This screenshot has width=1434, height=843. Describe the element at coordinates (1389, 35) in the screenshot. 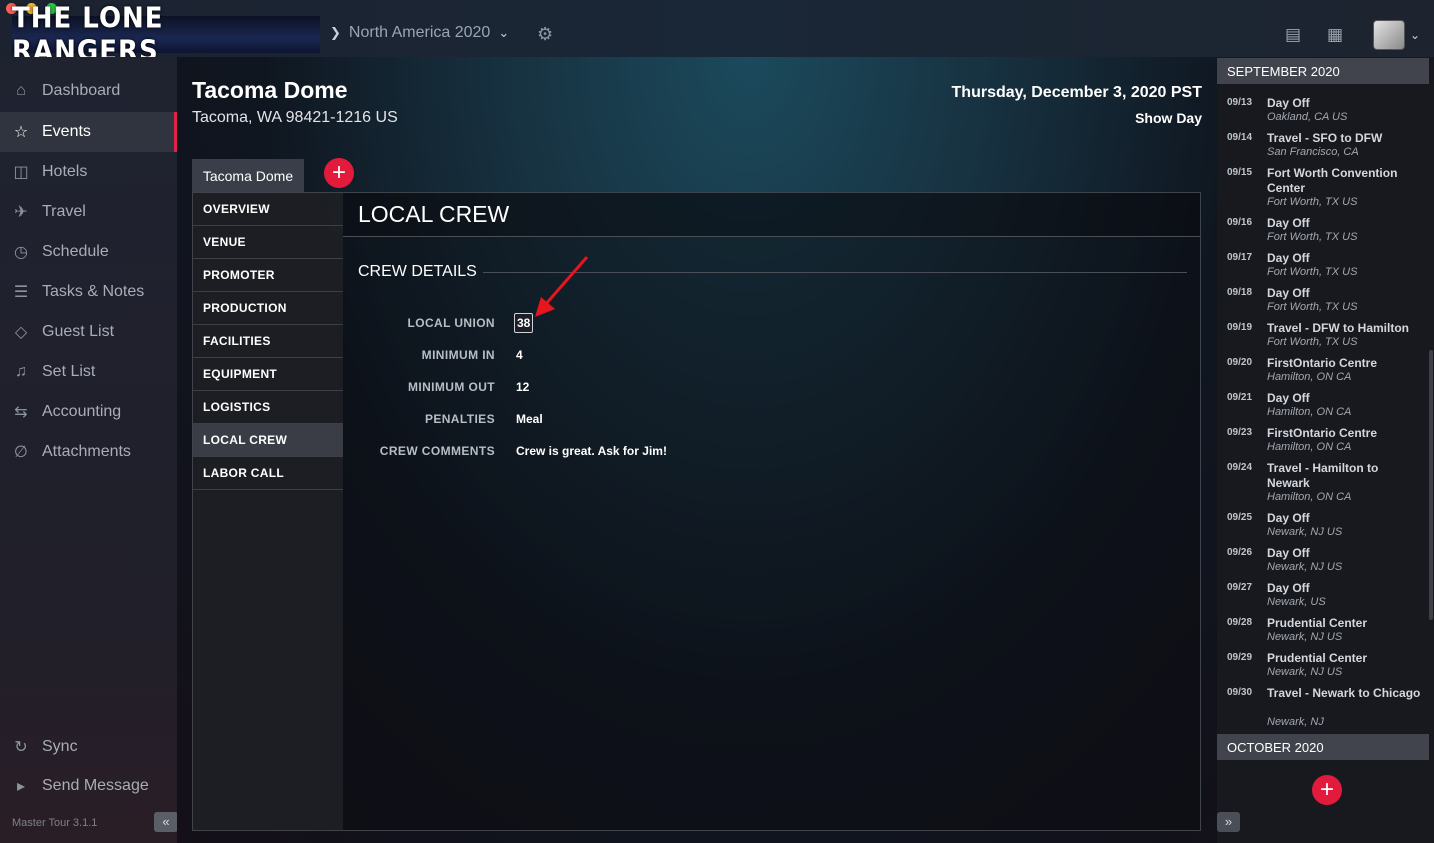

I see `avatar` at that location.